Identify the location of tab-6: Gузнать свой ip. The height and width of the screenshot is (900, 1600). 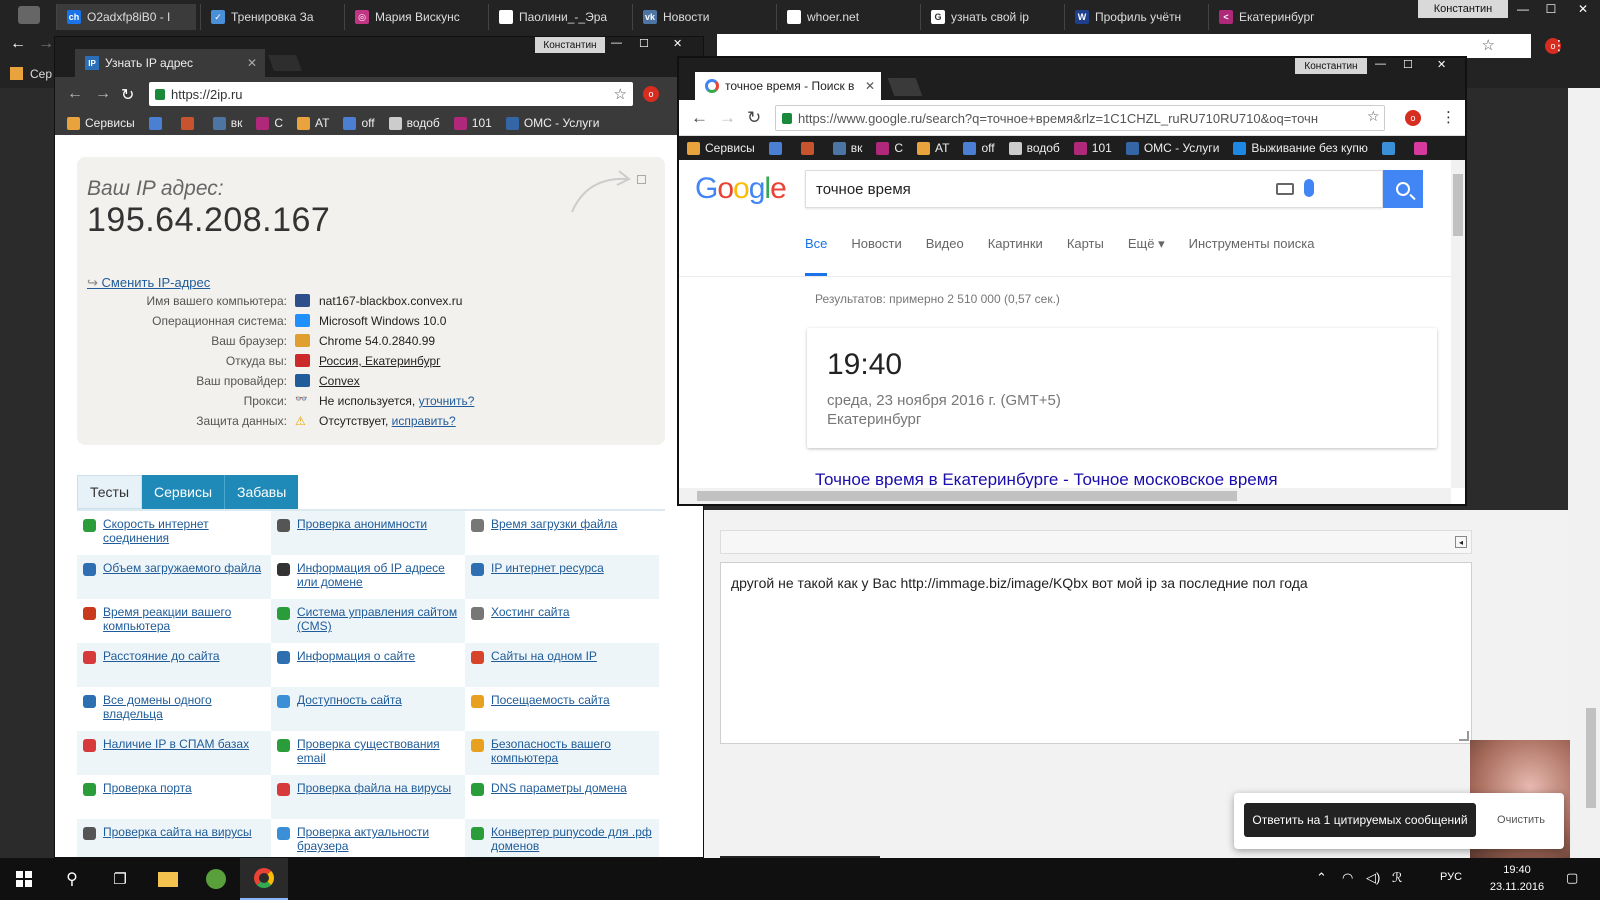
(990, 17).